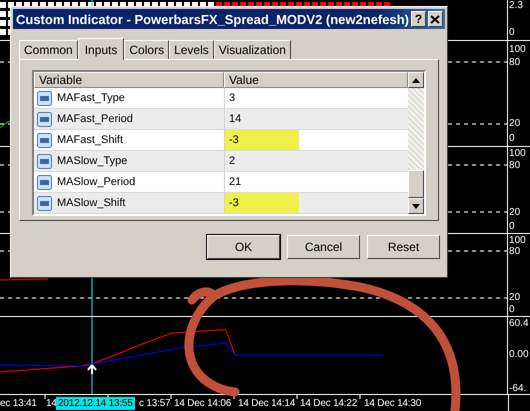 This screenshot has width=530, height=411. What do you see at coordinates (18, 403) in the screenshot?
I see `time-label: ec 13:41` at bounding box center [18, 403].